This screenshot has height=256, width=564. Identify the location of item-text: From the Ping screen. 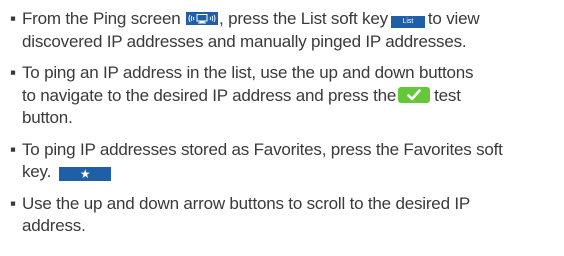
(101, 18).